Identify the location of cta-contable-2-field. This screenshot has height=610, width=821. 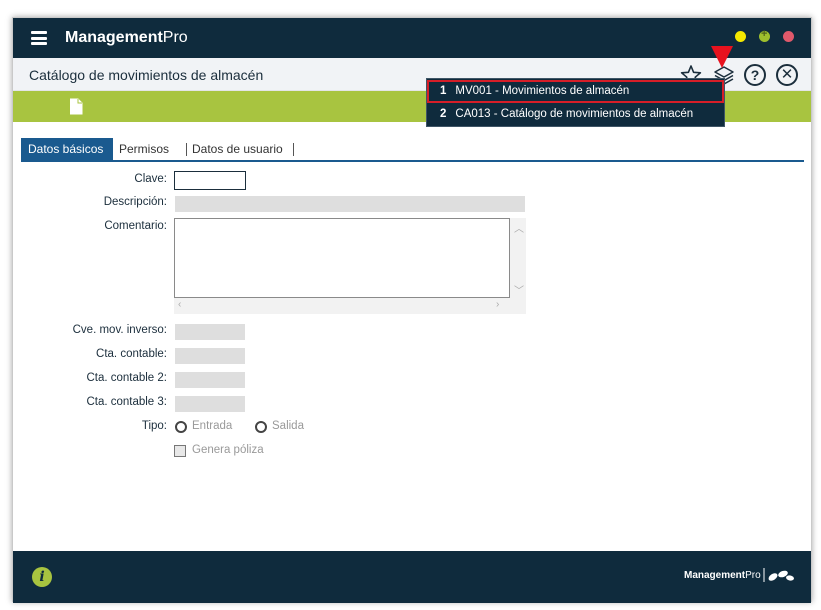
(210, 380).